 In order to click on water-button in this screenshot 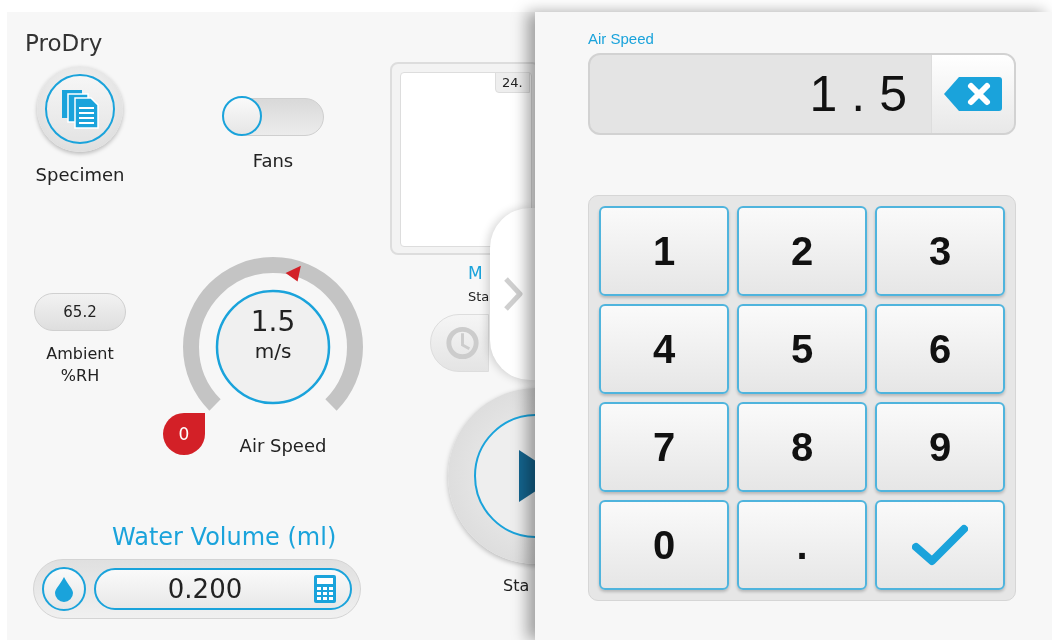, I will do `click(64, 589)`.